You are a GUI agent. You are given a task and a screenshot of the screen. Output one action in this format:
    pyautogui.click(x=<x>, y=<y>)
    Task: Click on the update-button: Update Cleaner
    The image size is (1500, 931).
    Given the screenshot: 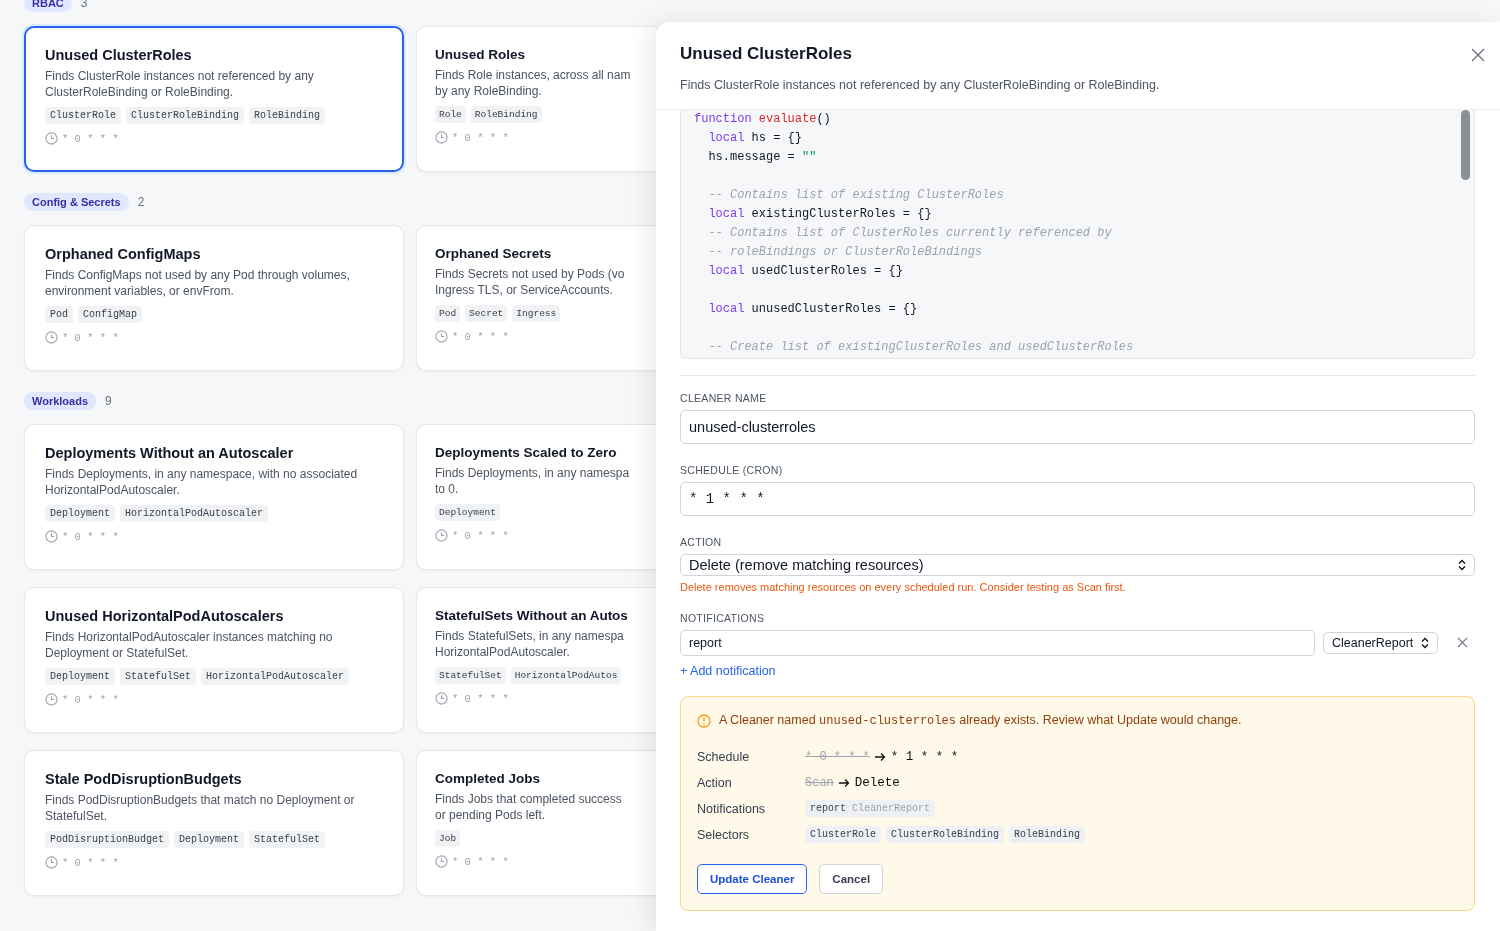 What is the action you would take?
    pyautogui.click(x=752, y=879)
    